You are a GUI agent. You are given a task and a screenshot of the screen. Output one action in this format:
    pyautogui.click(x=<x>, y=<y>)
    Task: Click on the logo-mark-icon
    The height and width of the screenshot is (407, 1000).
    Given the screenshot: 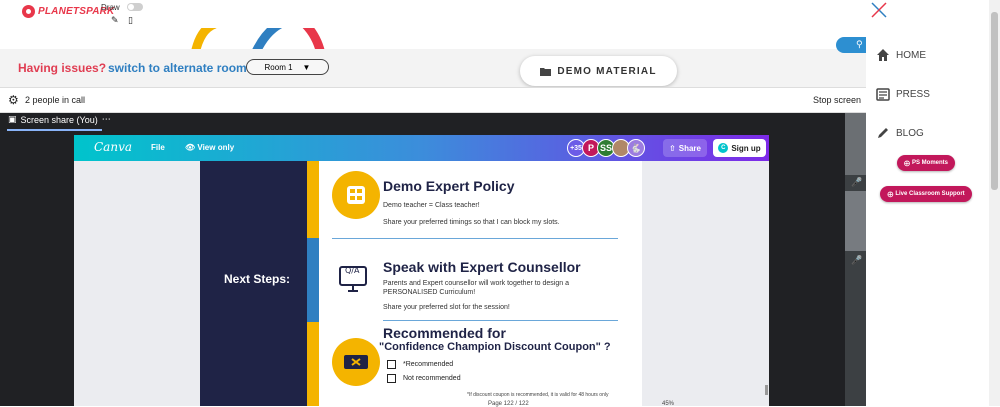 What is the action you would take?
    pyautogui.click(x=28, y=11)
    